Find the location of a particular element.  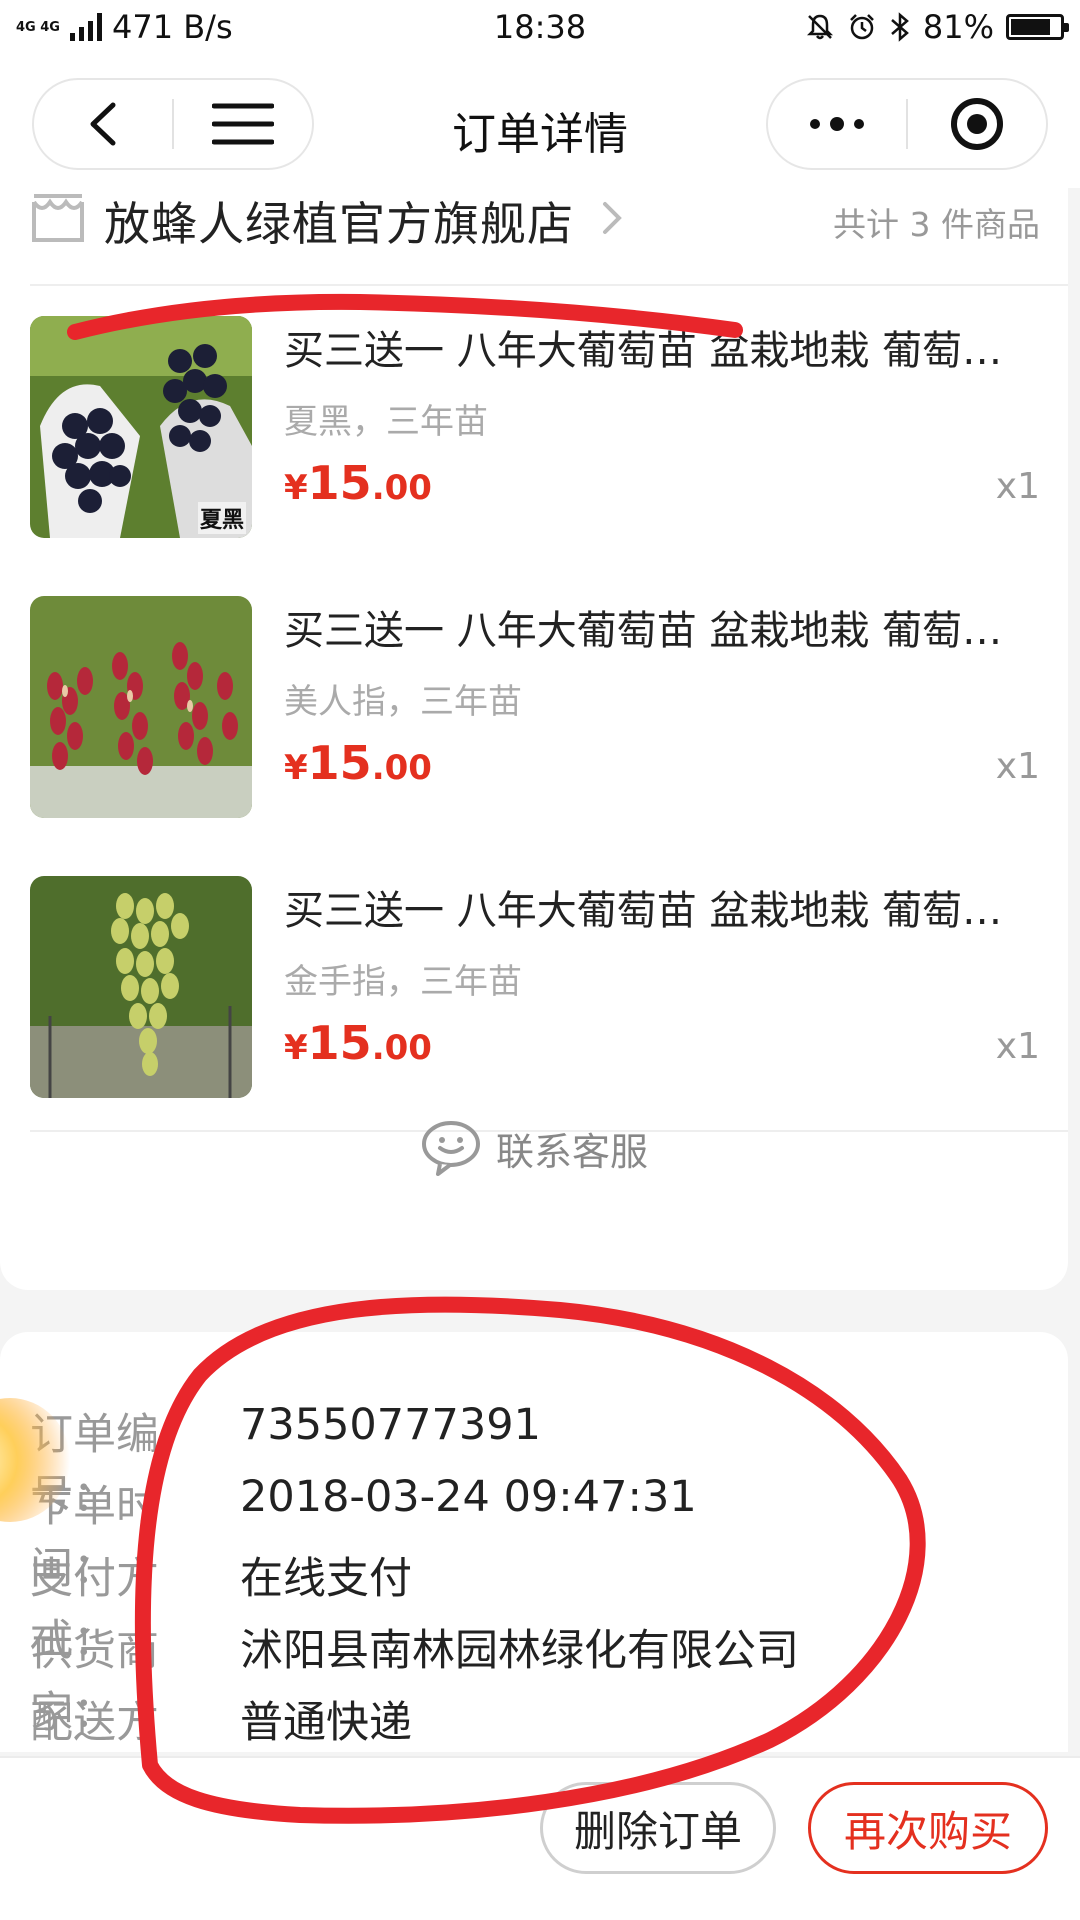

more-button is located at coordinates (837, 124).